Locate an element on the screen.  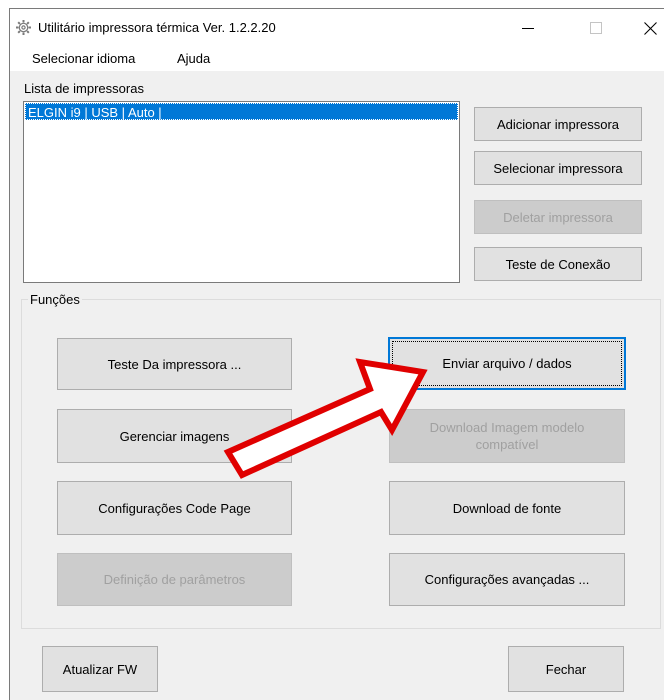
parameter-definition-button: Definição de parâmetros is located at coordinates (174, 579).